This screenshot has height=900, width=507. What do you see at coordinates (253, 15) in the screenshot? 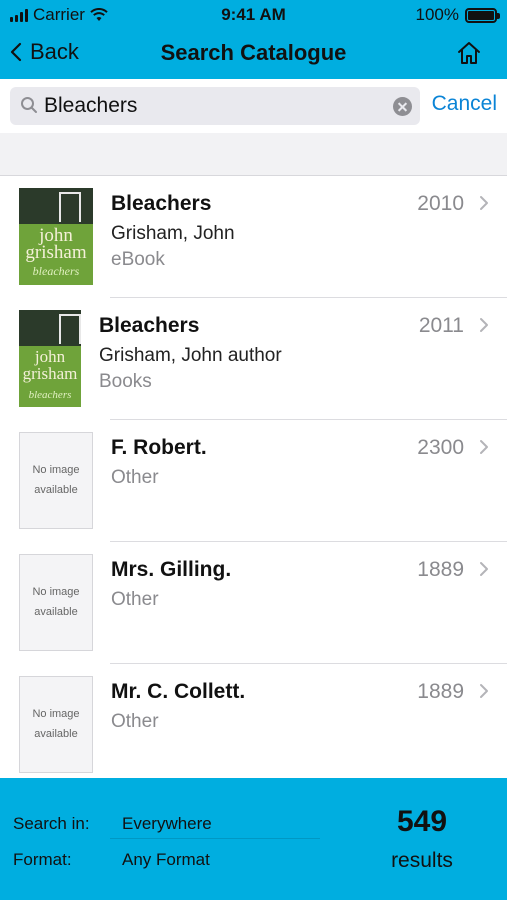
I see `status-bar: Carrier 9:41 AM 100%` at bounding box center [253, 15].